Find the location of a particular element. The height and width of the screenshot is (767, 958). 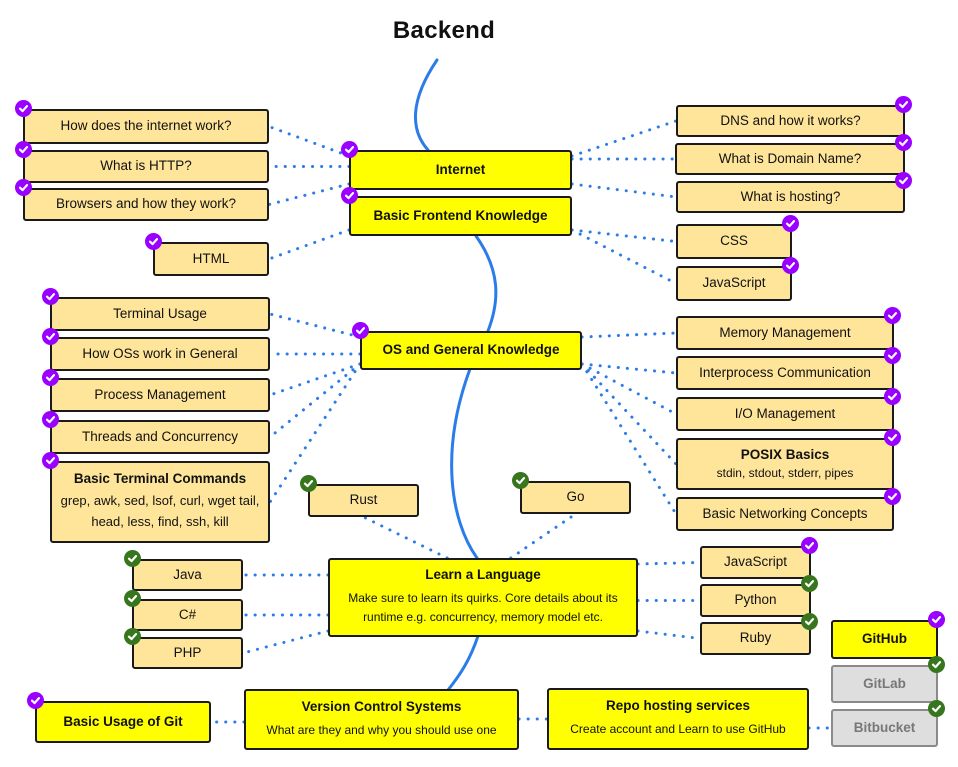

subtopic-what-is-http: What is HTTP? is located at coordinates (146, 166).